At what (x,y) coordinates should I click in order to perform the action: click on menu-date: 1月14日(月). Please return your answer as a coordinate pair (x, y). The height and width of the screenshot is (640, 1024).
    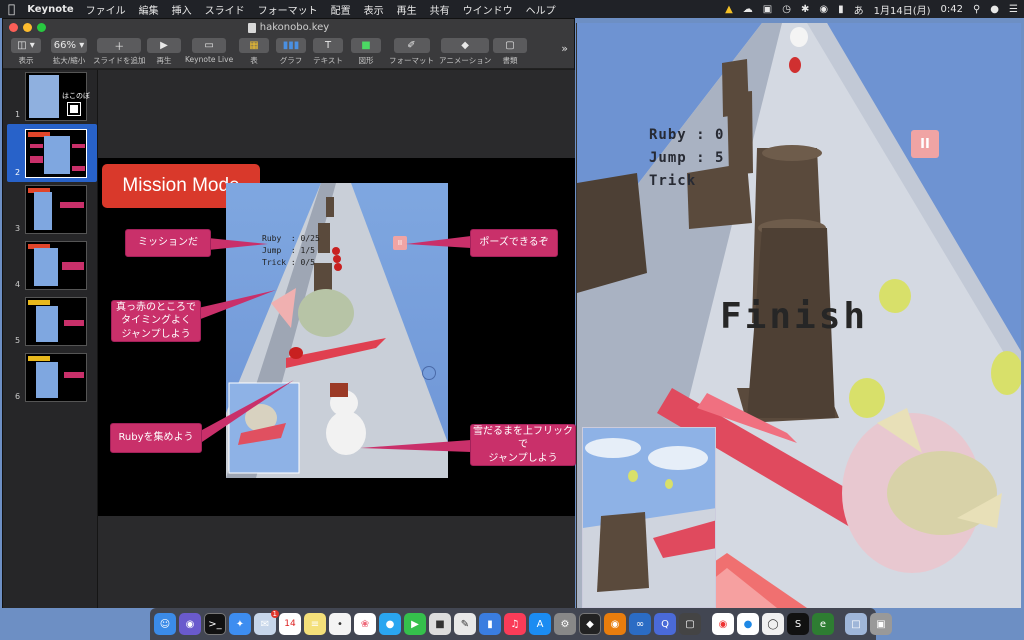
    Looking at the image, I should click on (902, 9).